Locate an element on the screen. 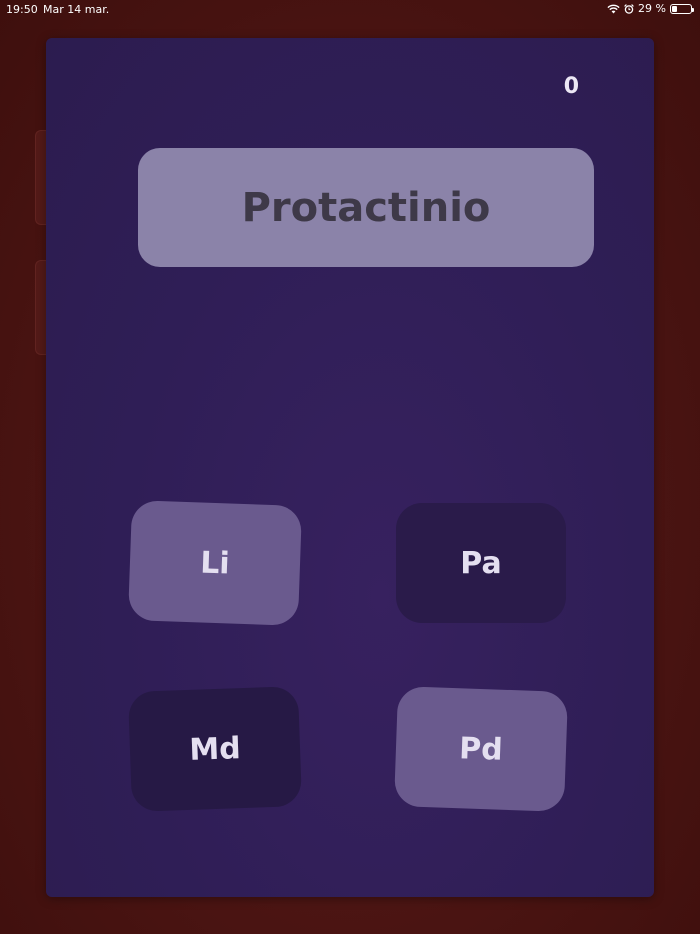  wifi-icon is located at coordinates (613, 9).